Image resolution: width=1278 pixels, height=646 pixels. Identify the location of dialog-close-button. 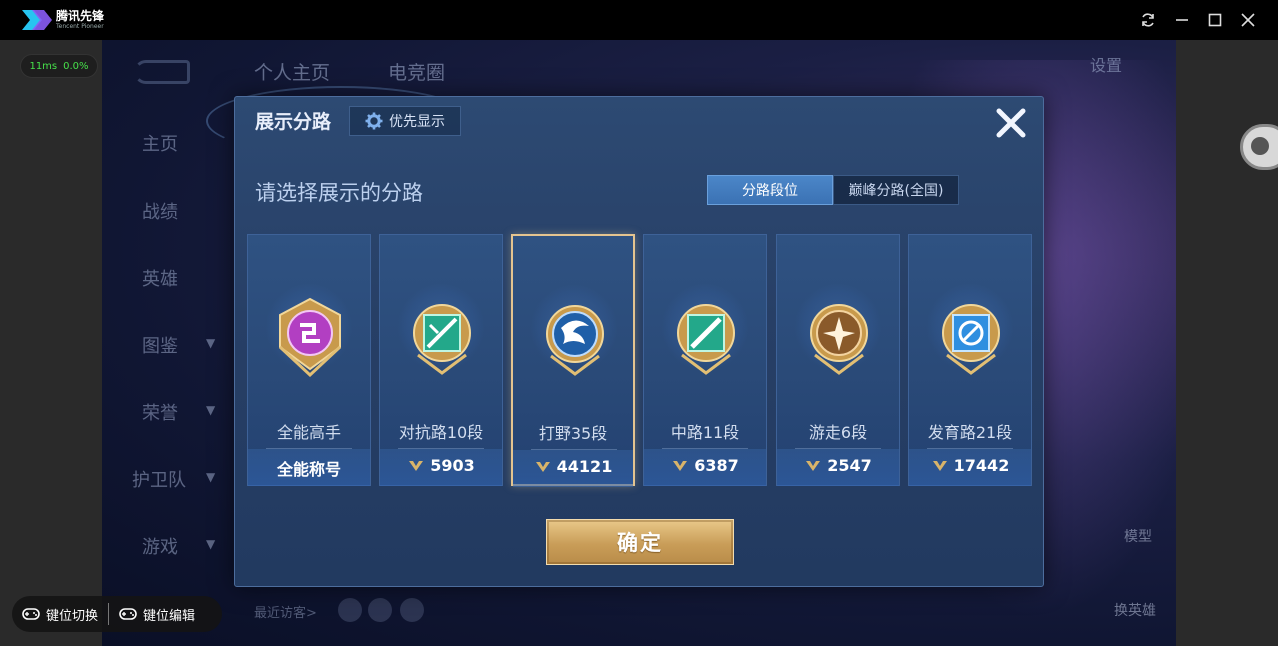
(1011, 123).